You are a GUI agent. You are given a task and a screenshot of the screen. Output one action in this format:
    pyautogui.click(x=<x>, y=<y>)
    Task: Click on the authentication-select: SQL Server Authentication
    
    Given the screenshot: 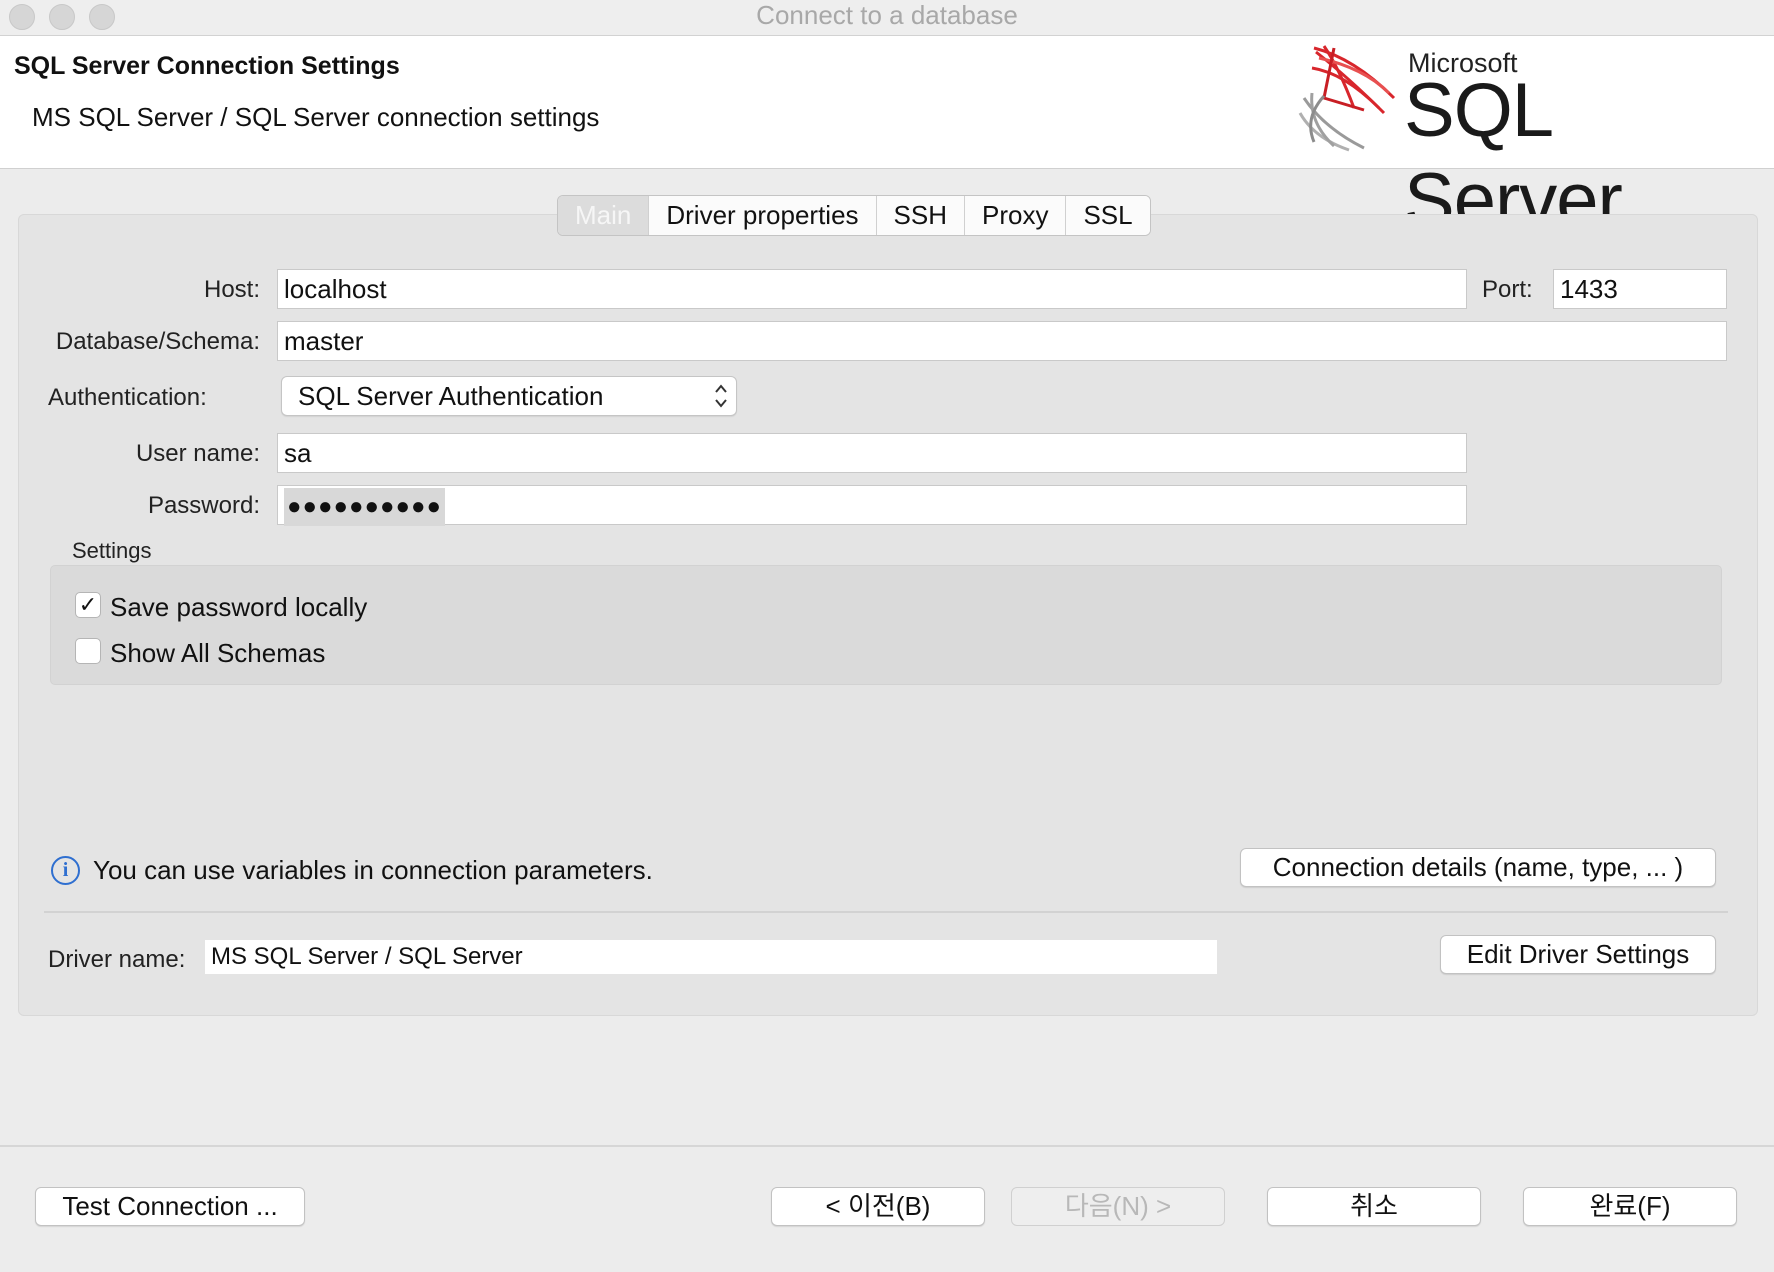 What is the action you would take?
    pyautogui.click(x=509, y=396)
    